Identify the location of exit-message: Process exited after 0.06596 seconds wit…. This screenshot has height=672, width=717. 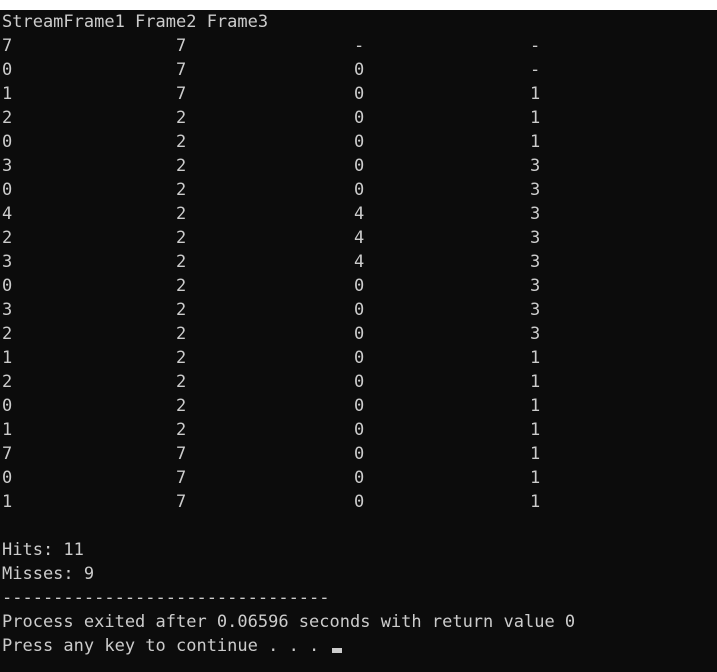
(289, 622).